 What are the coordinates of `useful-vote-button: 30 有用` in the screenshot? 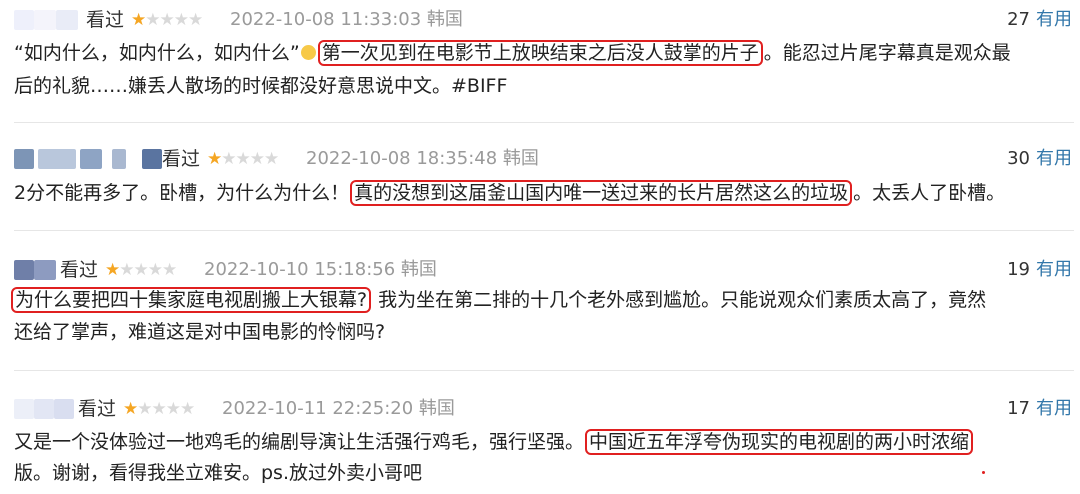 It's located at (1039, 159).